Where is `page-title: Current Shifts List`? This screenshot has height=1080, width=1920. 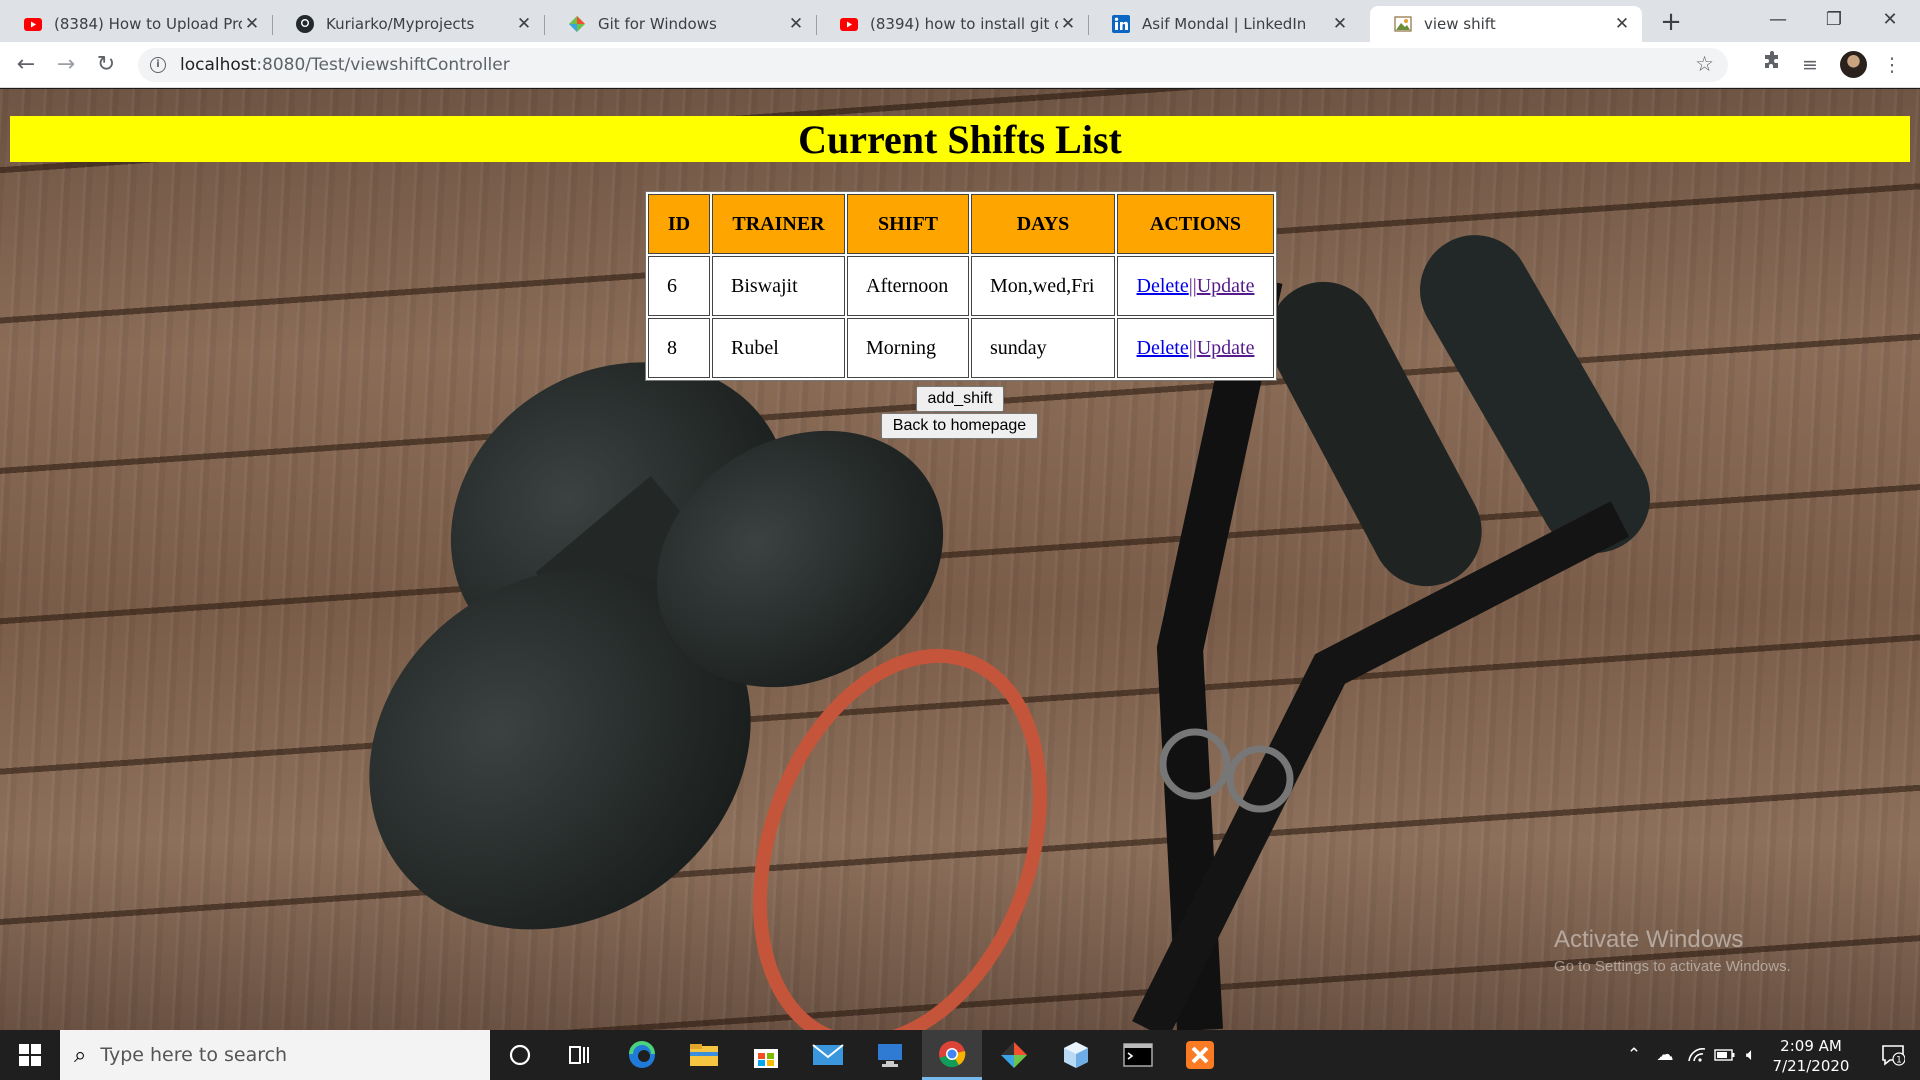
page-title: Current Shifts List is located at coordinates (960, 139).